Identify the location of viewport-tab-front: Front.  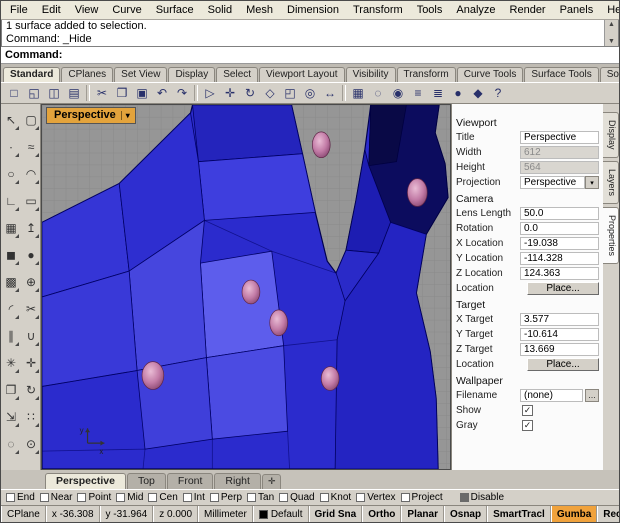
(190, 481).